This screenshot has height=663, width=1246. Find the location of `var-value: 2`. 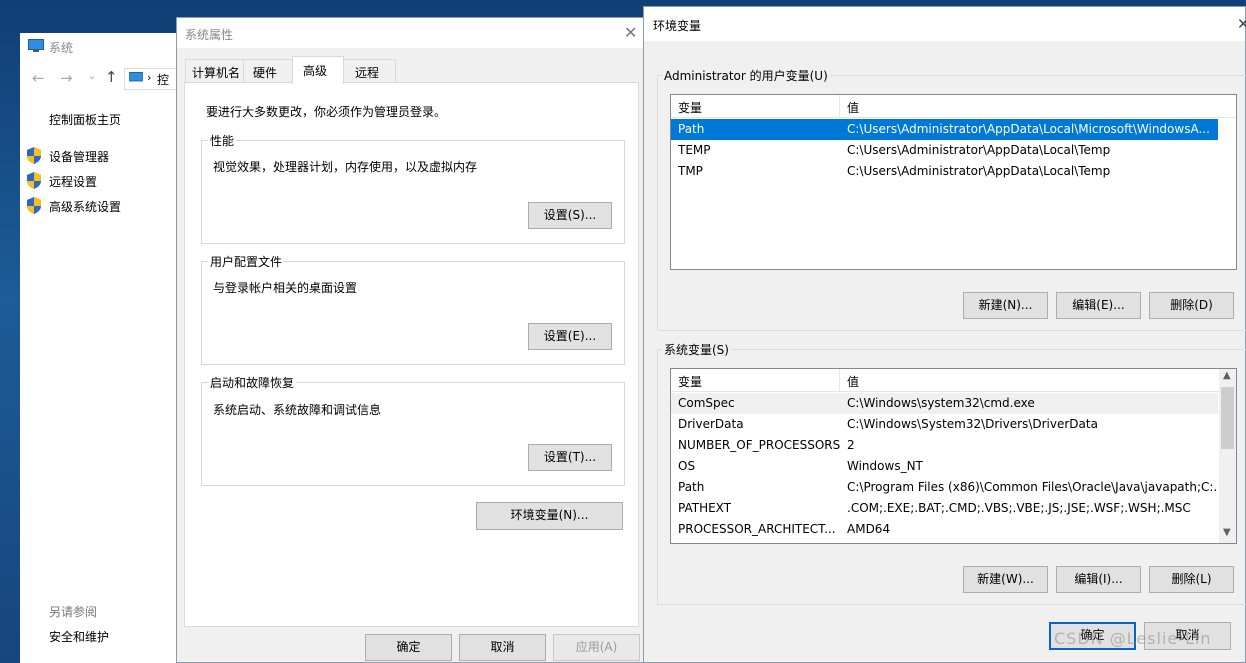

var-value: 2 is located at coordinates (851, 445).